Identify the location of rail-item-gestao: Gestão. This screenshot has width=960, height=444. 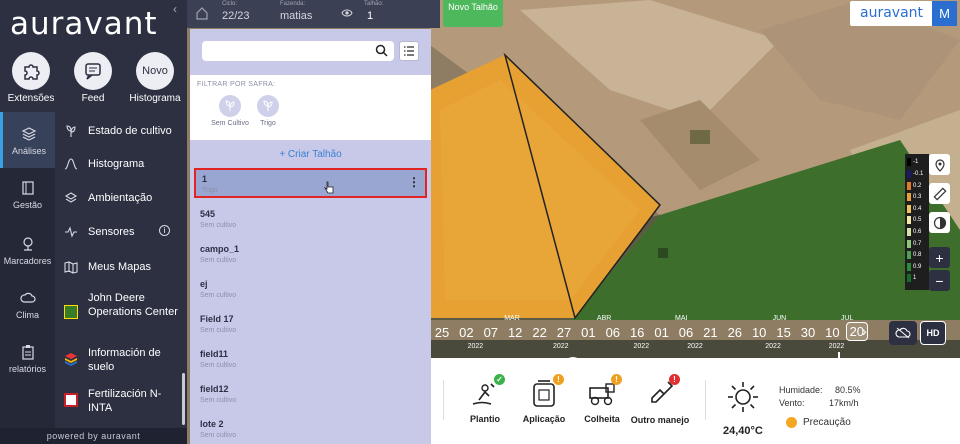
(27, 195).